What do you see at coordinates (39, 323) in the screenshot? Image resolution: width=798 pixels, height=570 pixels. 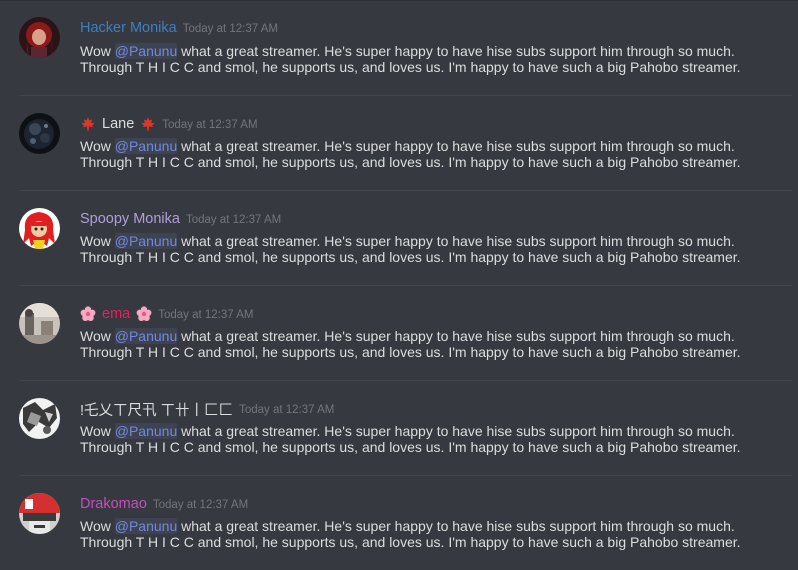 I see `grey-photo-avatar-icon` at bounding box center [39, 323].